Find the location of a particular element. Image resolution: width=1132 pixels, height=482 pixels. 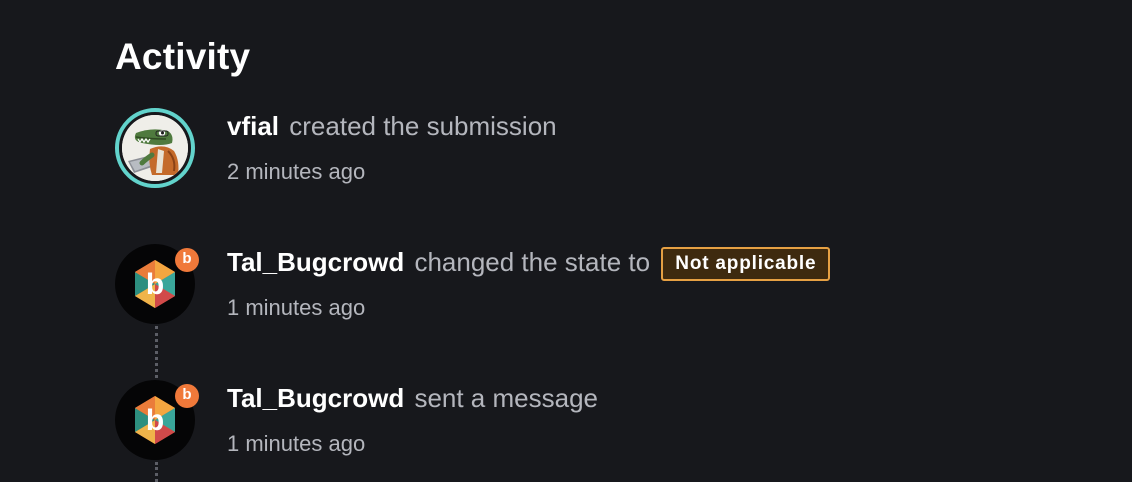

activity-action: created the submission is located at coordinates (423, 126).